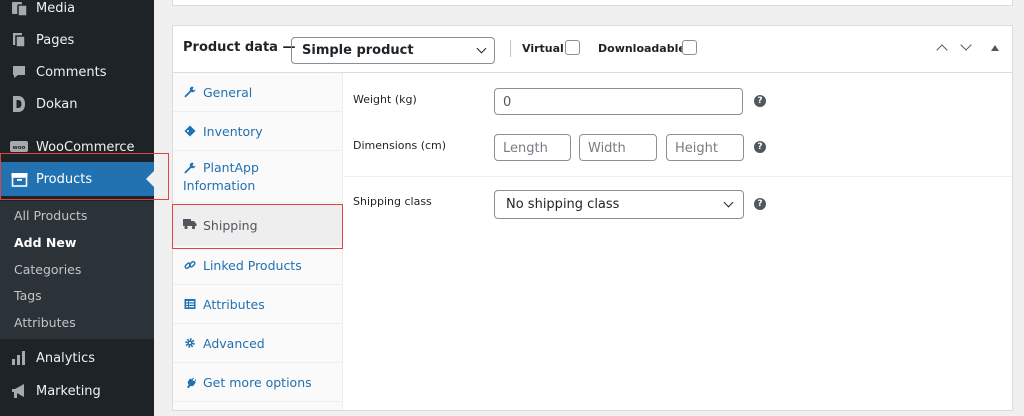 The image size is (1024, 416). I want to click on products-icon, so click(19, 179).